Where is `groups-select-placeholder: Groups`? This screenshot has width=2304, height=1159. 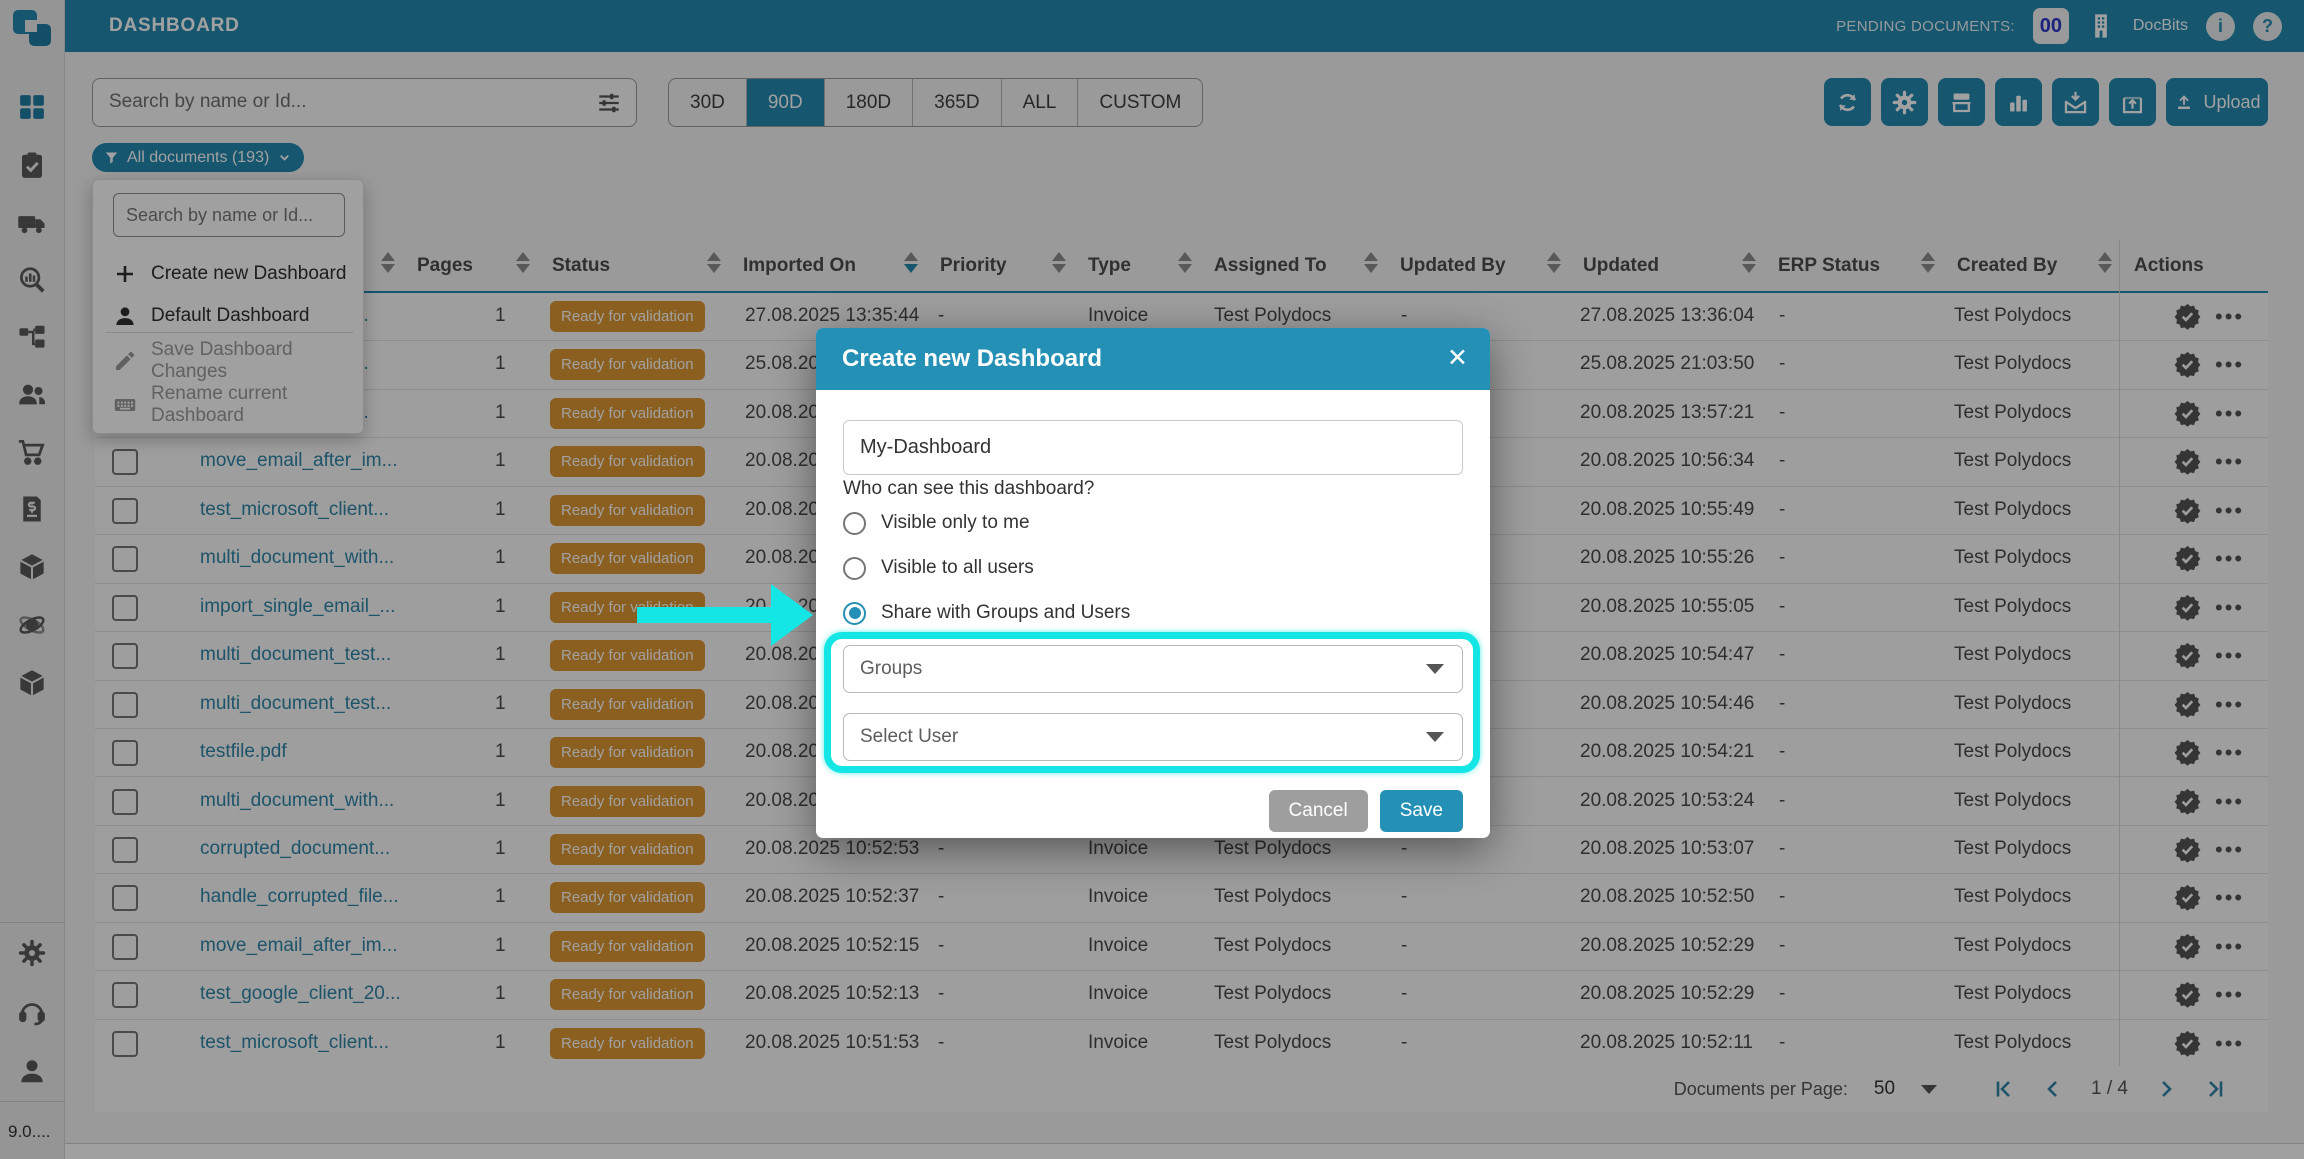
groups-select-placeholder: Groups is located at coordinates (891, 668).